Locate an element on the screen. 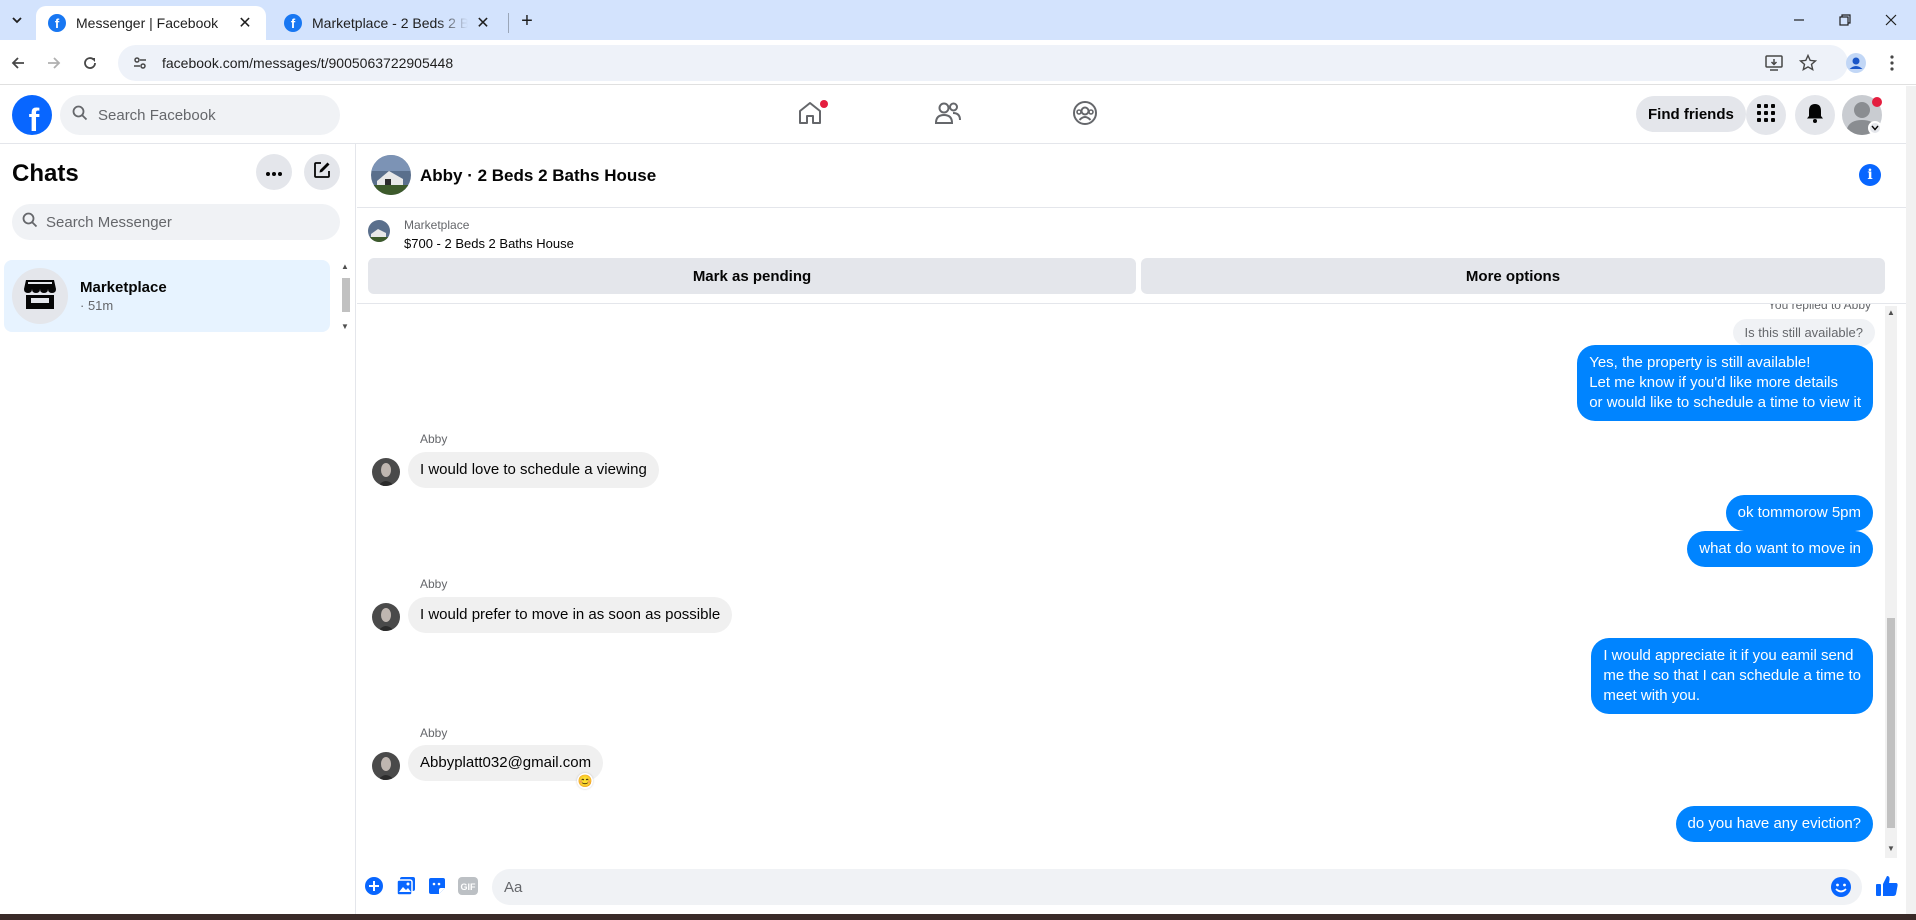 The height and width of the screenshot is (920, 1916). listing-title: $700 - 2 Beds 2 Baths House is located at coordinates (489, 243).